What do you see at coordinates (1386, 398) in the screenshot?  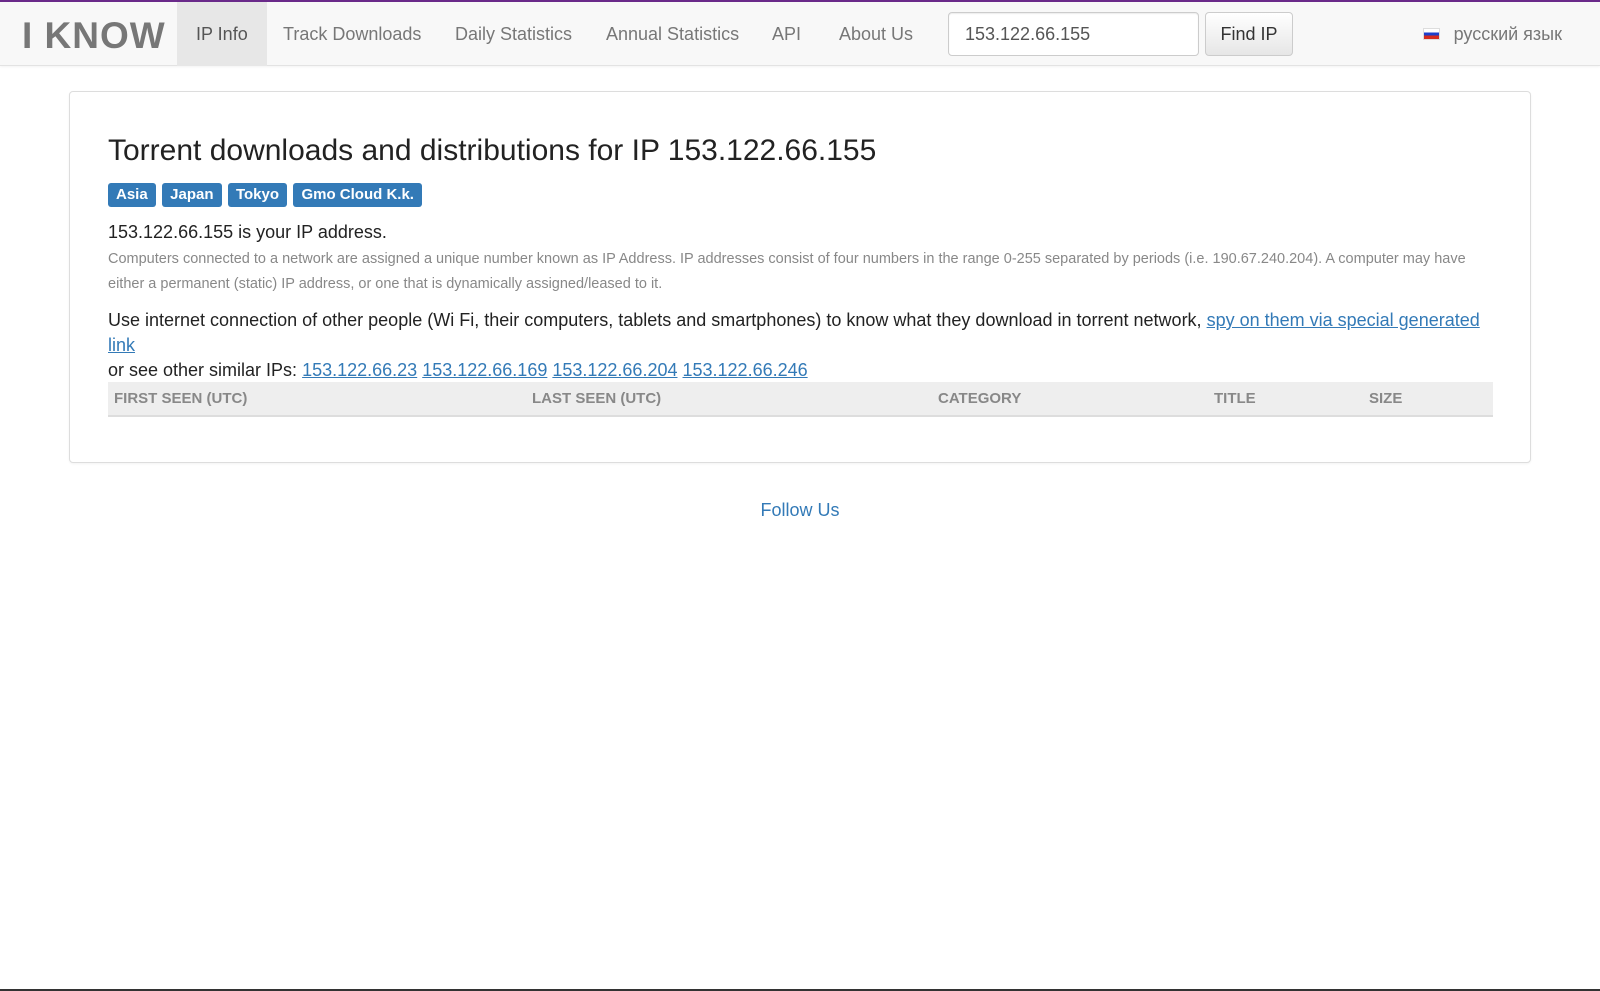 I see `column-size: SIZE` at bounding box center [1386, 398].